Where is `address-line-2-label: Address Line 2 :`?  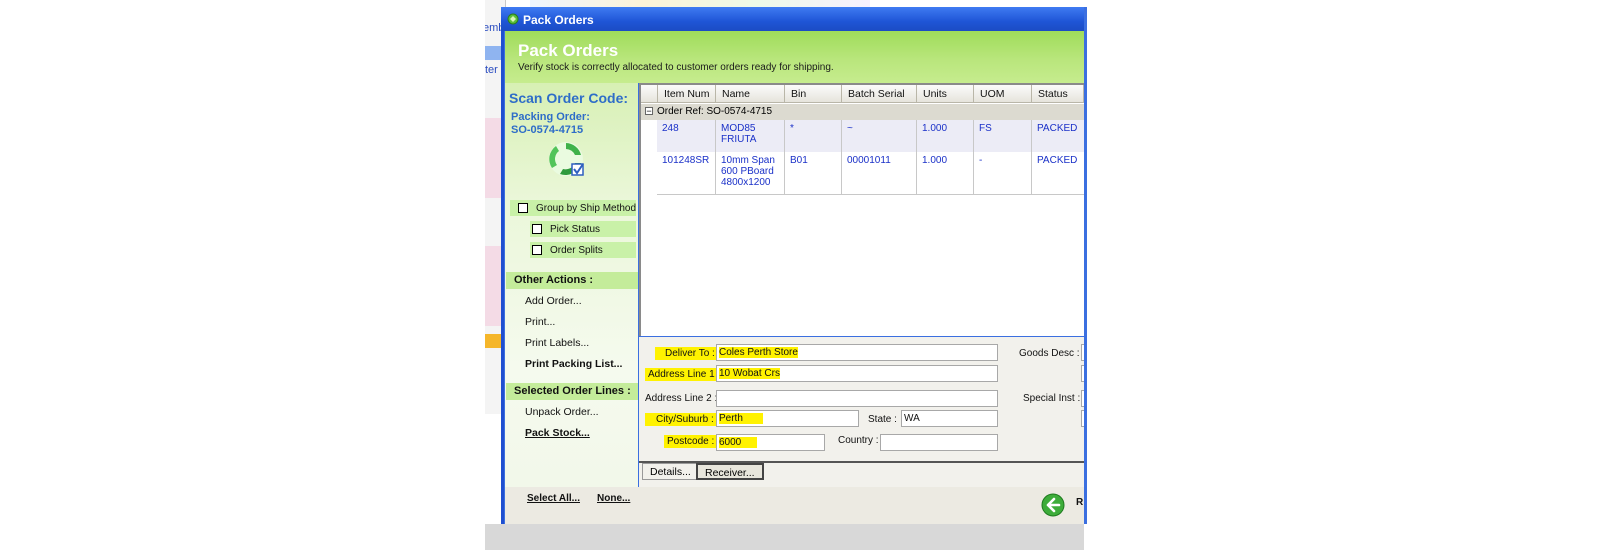
address-line-2-label: Address Line 2 : is located at coordinates (681, 398).